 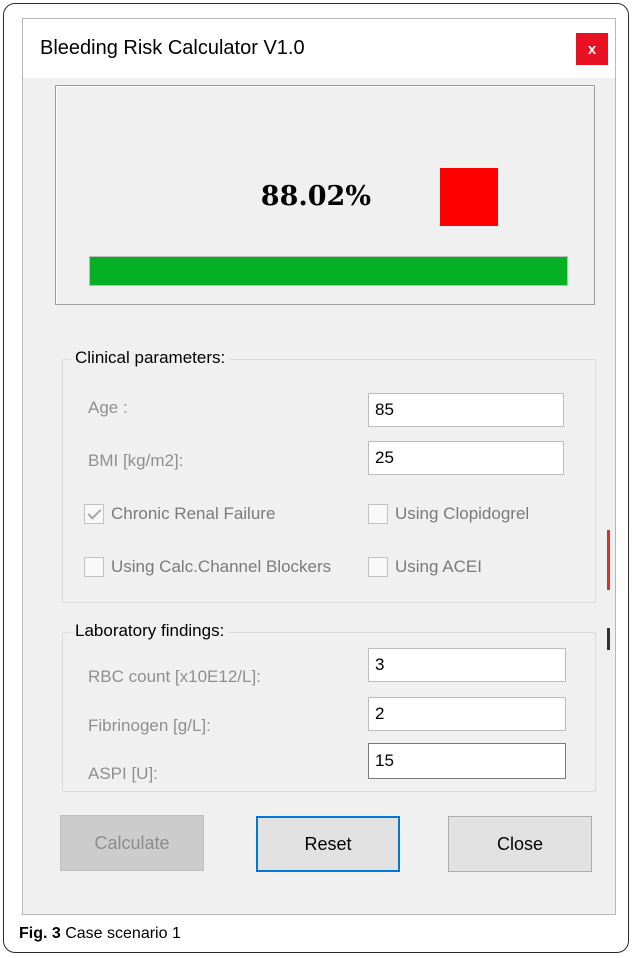 I want to click on clinical-parameters-legend: Clinical parameters:, so click(x=150, y=358).